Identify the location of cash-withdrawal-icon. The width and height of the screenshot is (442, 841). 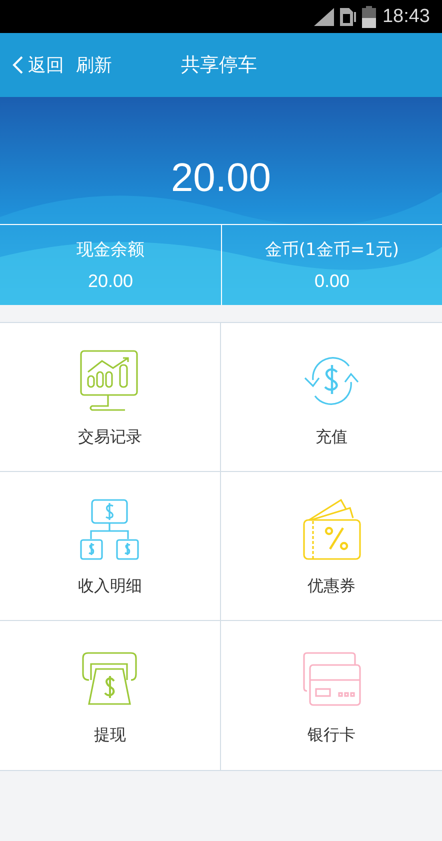
(110, 679).